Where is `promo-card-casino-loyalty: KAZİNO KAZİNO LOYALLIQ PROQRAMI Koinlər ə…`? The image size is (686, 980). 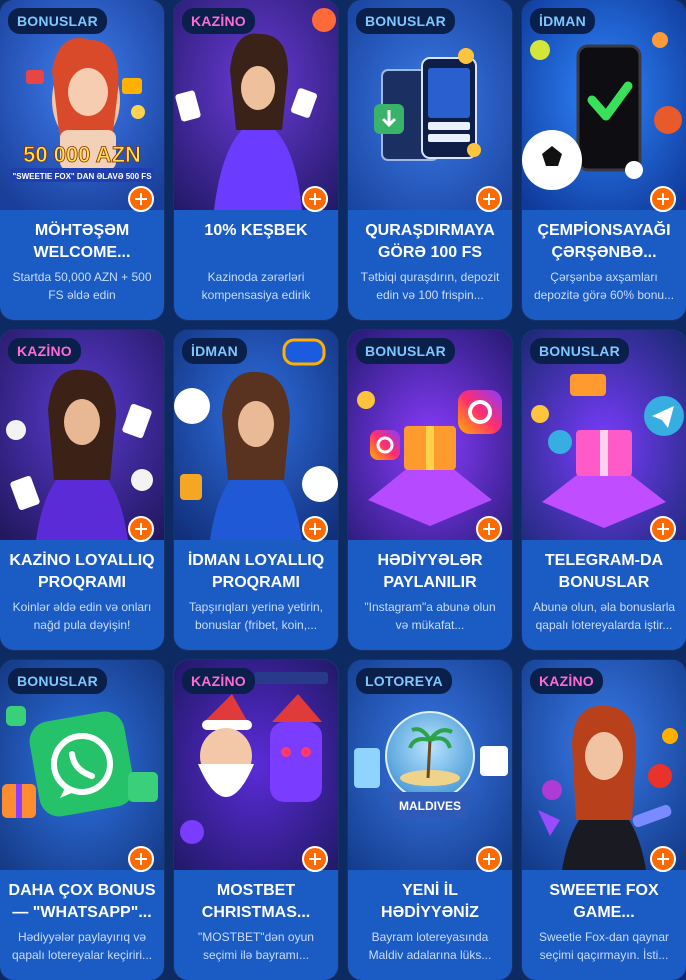
promo-card-casino-loyalty: KAZİNO KAZİNO LOYALLIQ PROQRAMI Koinlər ə… is located at coordinates (82, 490).